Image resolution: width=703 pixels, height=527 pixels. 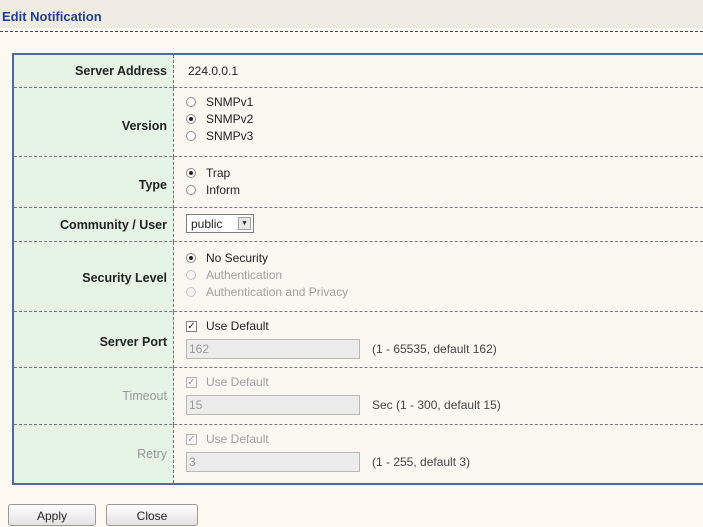 I want to click on server-address-value: 224.0.0.1, so click(x=213, y=71).